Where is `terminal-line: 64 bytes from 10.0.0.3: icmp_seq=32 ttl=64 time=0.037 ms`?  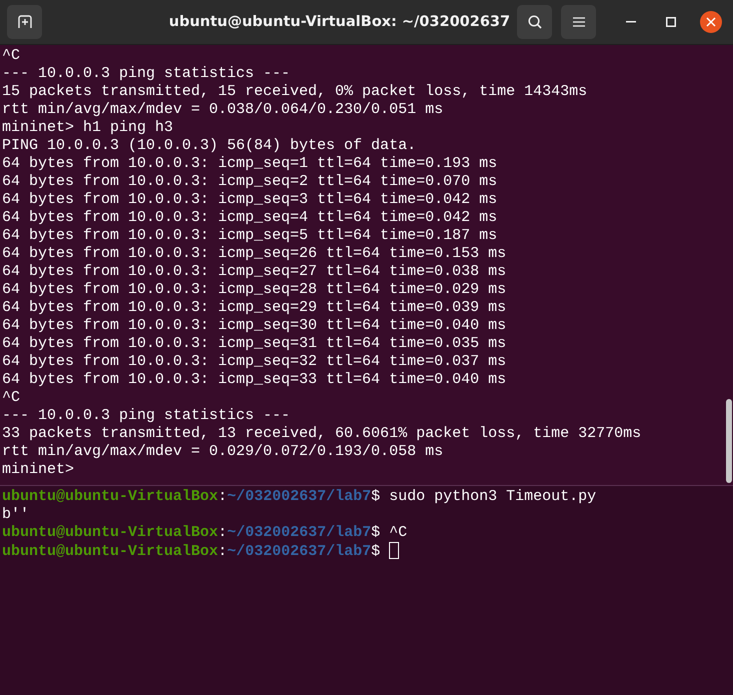 terminal-line: 64 bytes from 10.0.0.3: icmp_seq=32 ttl=64 time=0.037 ms is located at coordinates (255, 362).